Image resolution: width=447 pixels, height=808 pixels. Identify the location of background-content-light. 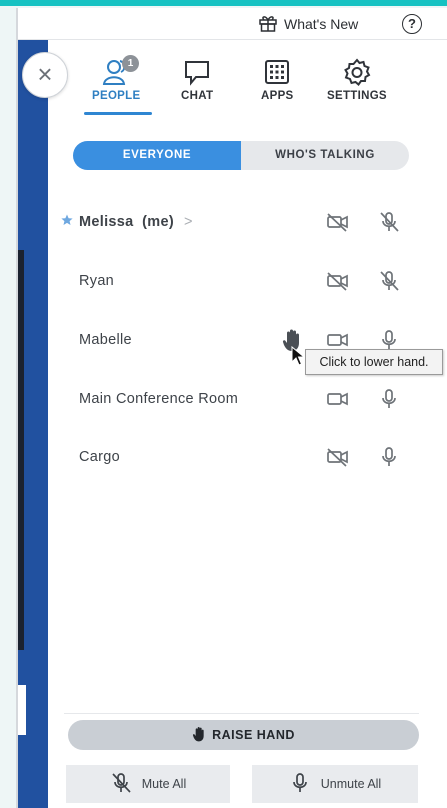
(22, 710).